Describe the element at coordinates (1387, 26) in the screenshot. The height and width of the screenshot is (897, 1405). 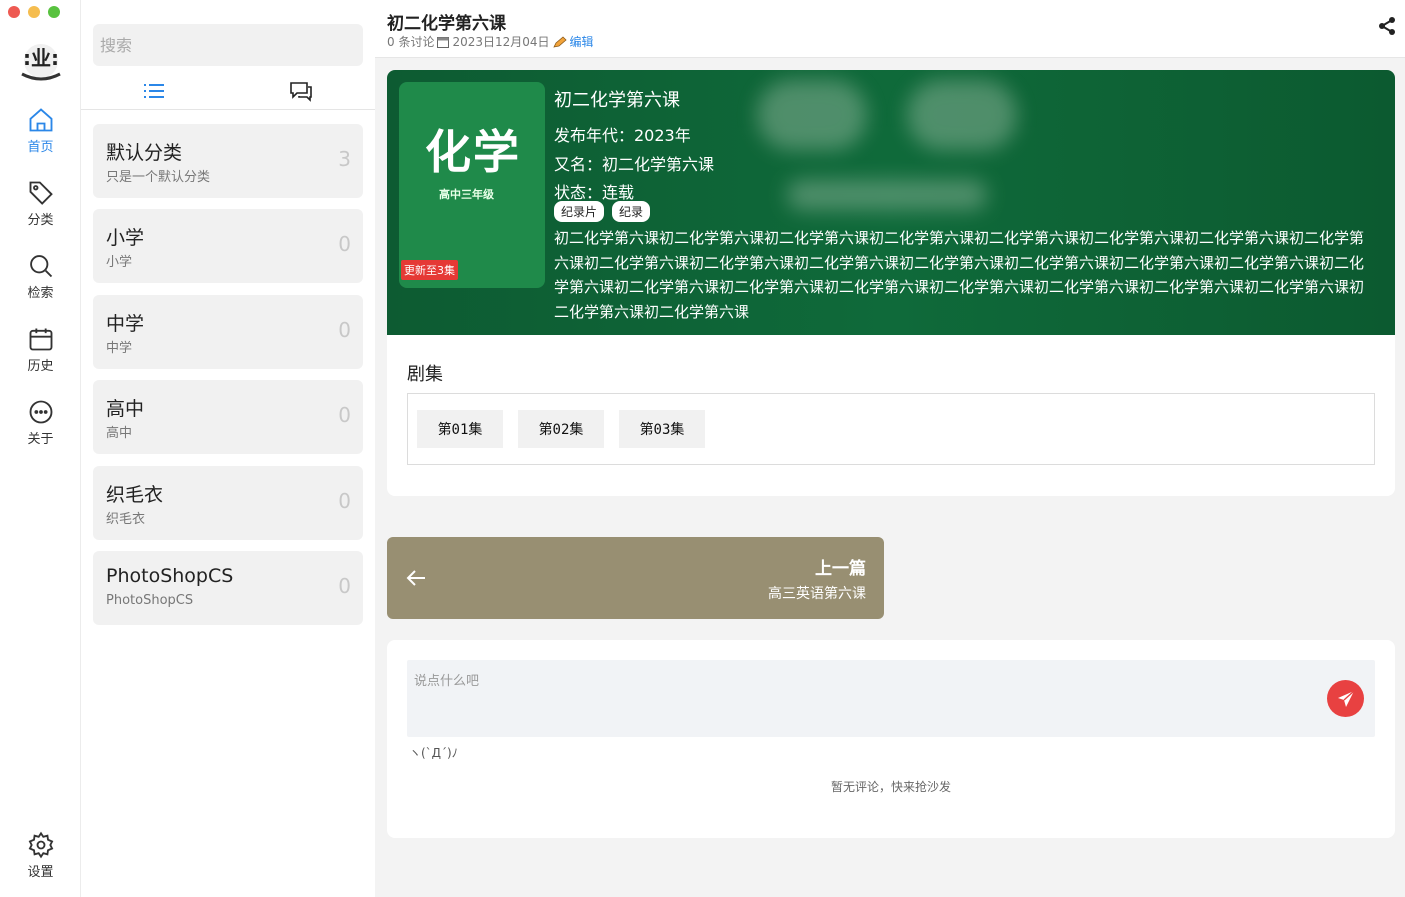
I see `share-icon` at that location.